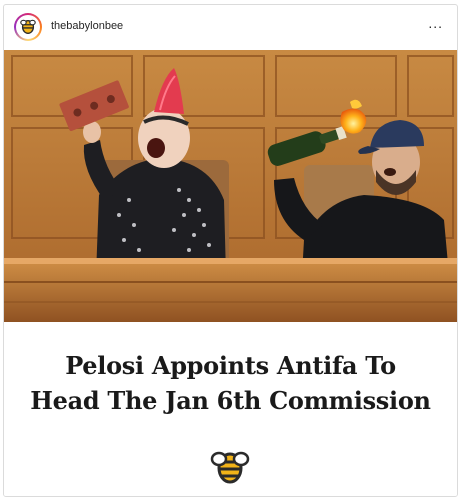 This screenshot has height=500, width=462. What do you see at coordinates (230, 365) in the screenshot?
I see `headline-line-1: Pelosi Appoints Antifa To` at bounding box center [230, 365].